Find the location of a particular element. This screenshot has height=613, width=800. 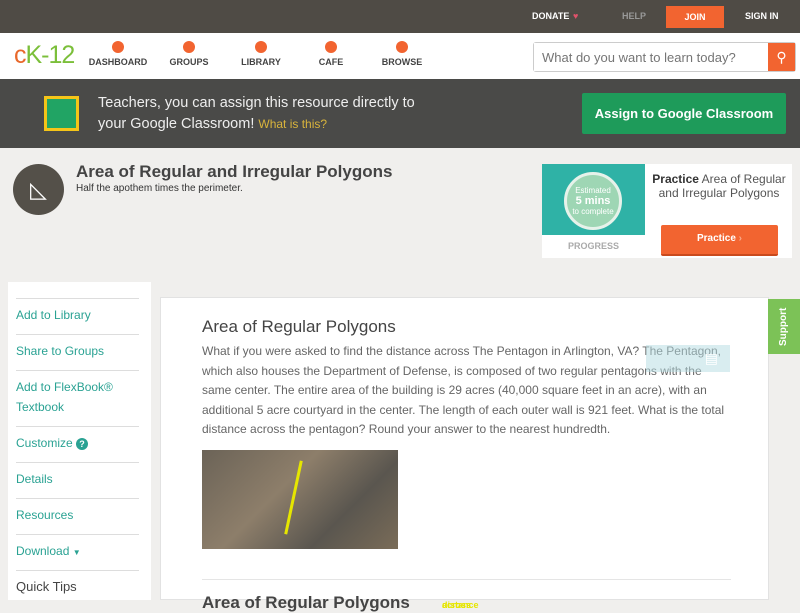

estimate-label: to complete is located at coordinates (593, 211).